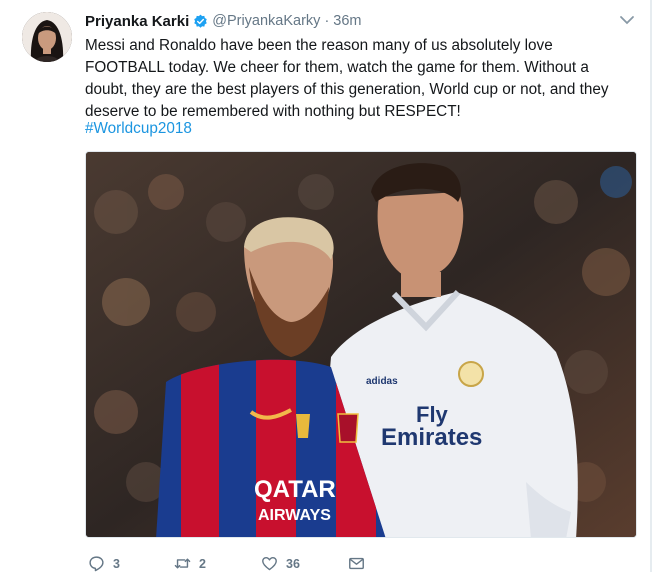 This screenshot has height=575, width=653. I want to click on tweet-header: Priyanka Karki @PriyankaKarky · 36m, so click(223, 21).